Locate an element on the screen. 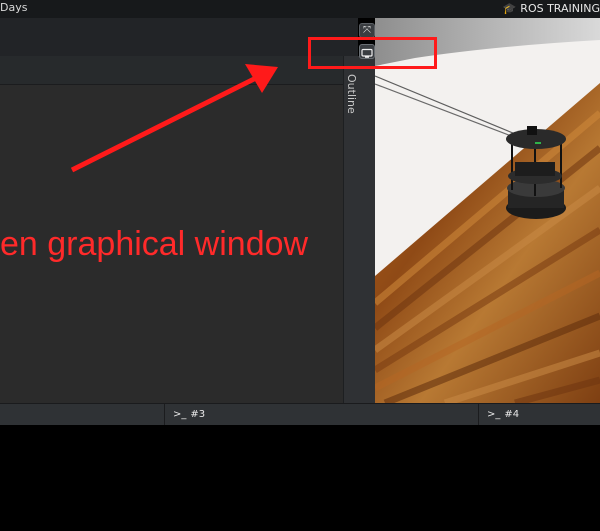 This screenshot has height=531, width=600. highlight-rectangle is located at coordinates (372, 53).